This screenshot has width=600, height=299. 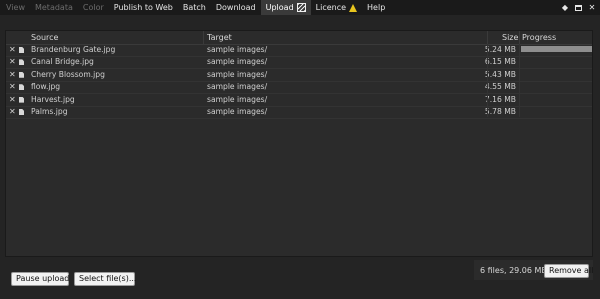 I want to click on menu-help: Help, so click(x=376, y=7).